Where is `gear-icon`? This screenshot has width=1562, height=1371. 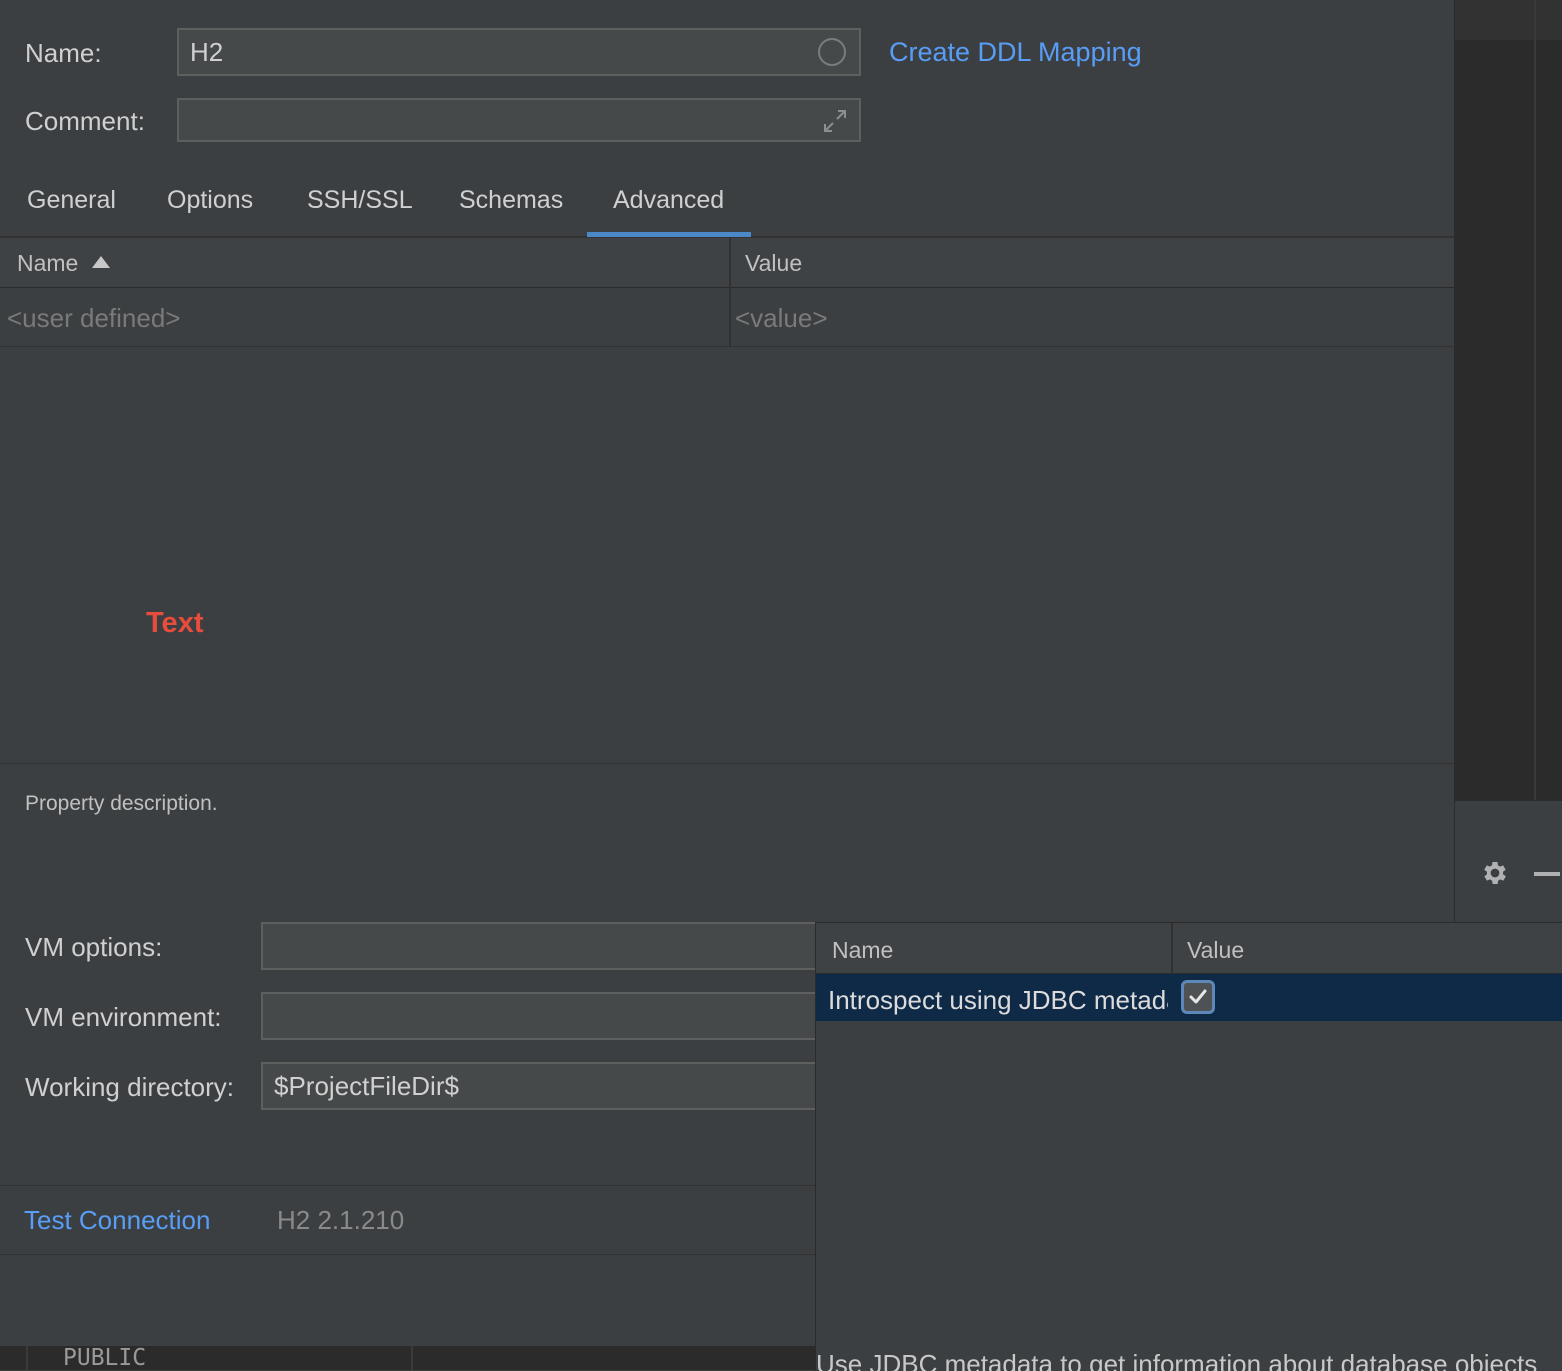
gear-icon is located at coordinates (1495, 873).